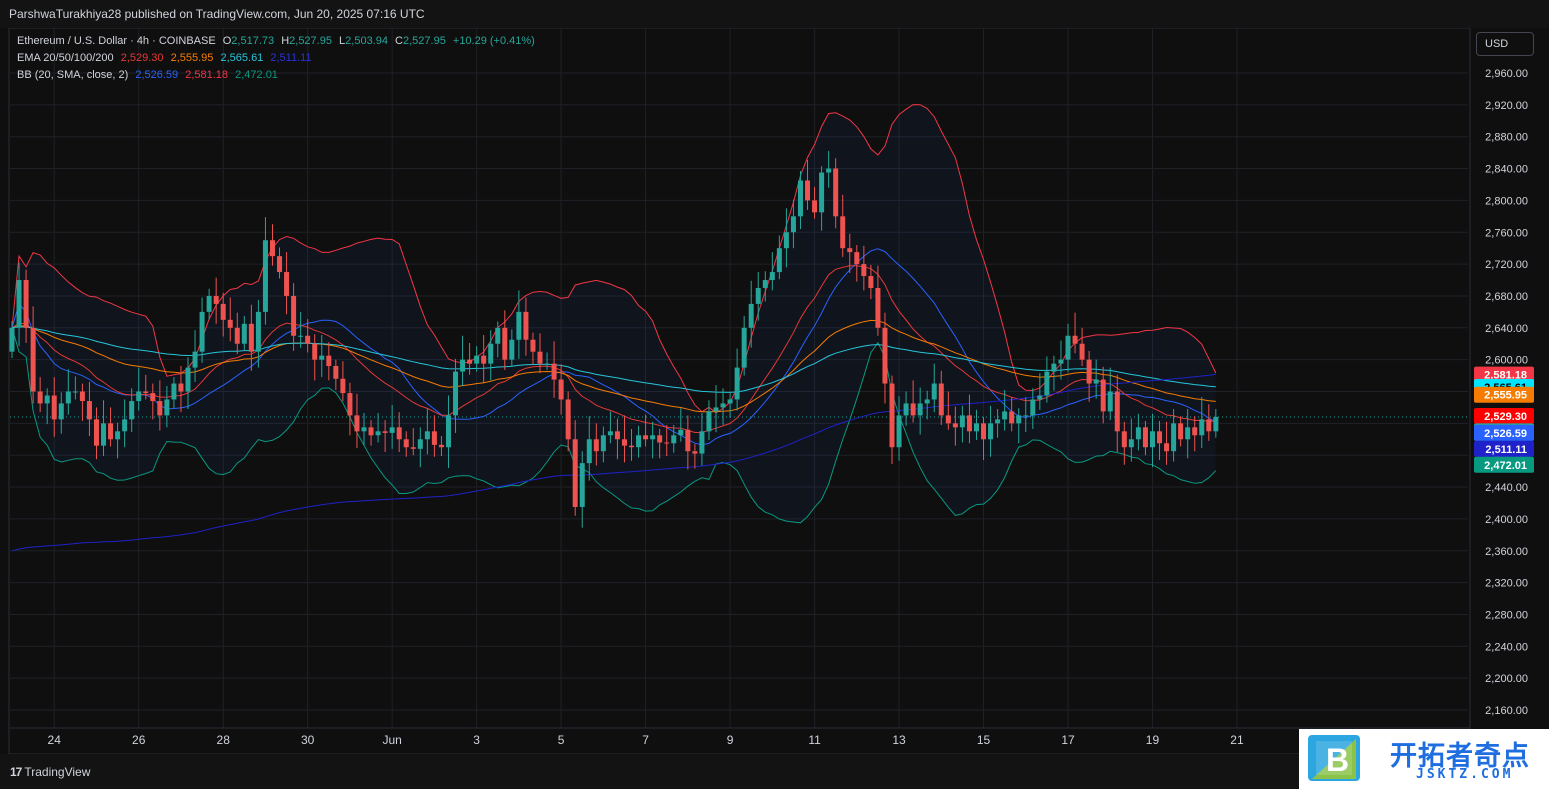  What do you see at coordinates (16, 772) in the screenshot?
I see `tradingview-mark-icon: 17` at bounding box center [16, 772].